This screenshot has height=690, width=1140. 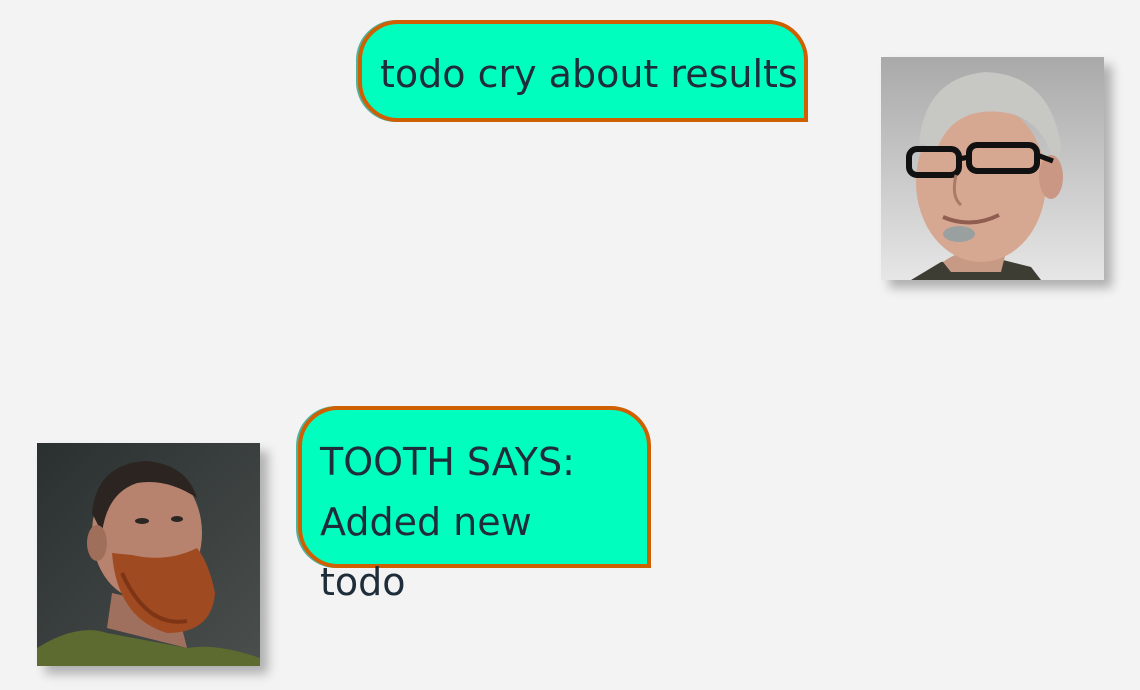 I want to click on user-message-bubble: todo cry about results, so click(x=583, y=71).